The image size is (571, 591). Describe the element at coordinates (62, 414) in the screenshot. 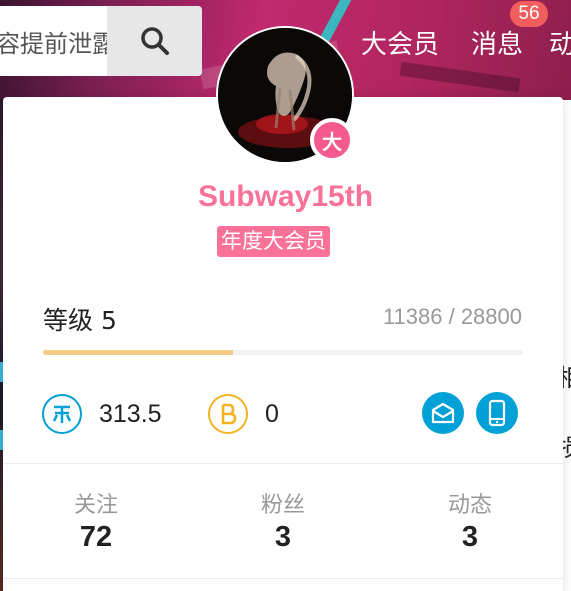

I see `coin-icon` at that location.